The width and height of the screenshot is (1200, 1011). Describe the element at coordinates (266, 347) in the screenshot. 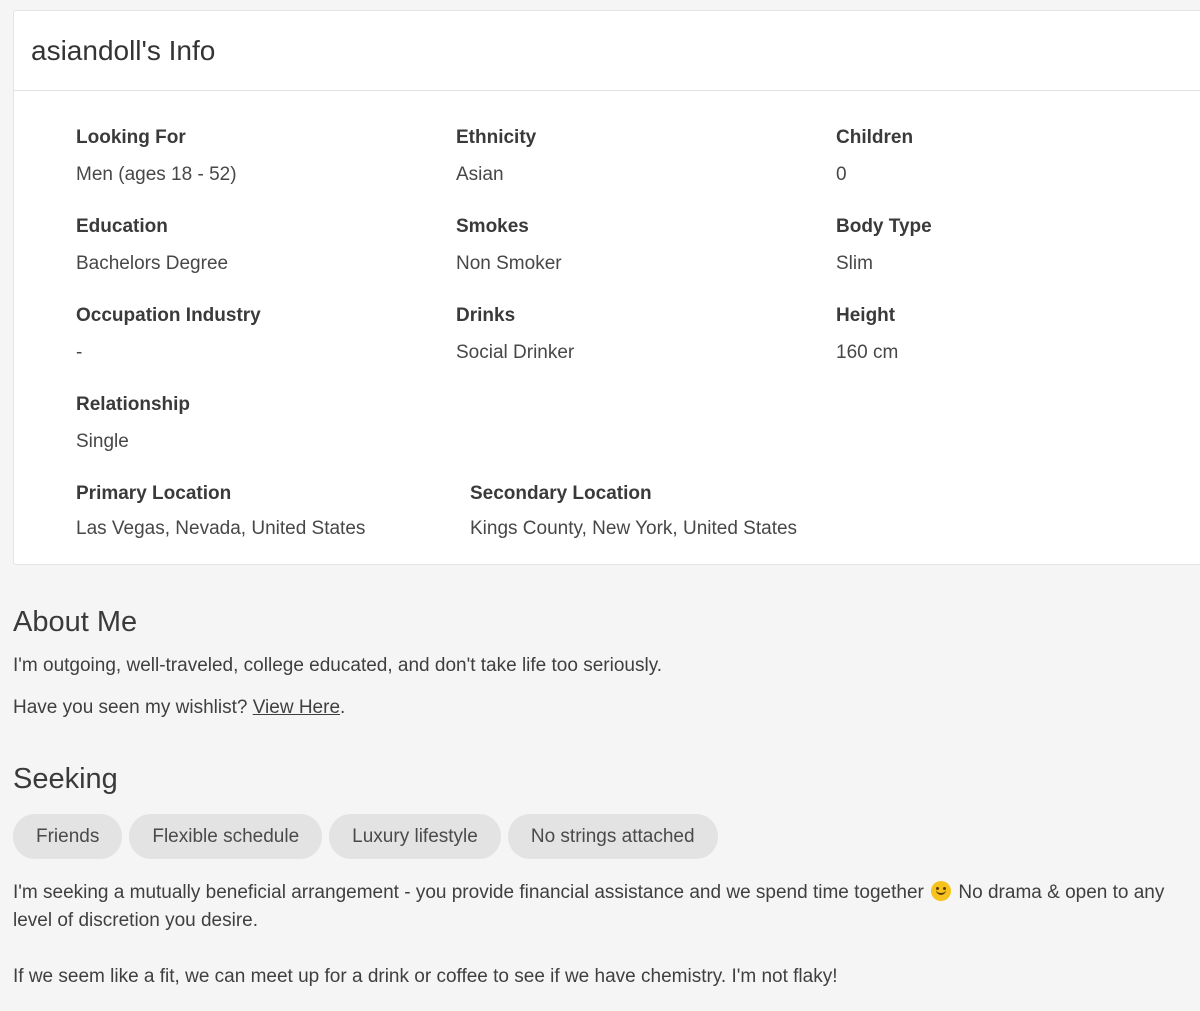

I see `info-field-occupation-industry: Occupation Industry -` at that location.